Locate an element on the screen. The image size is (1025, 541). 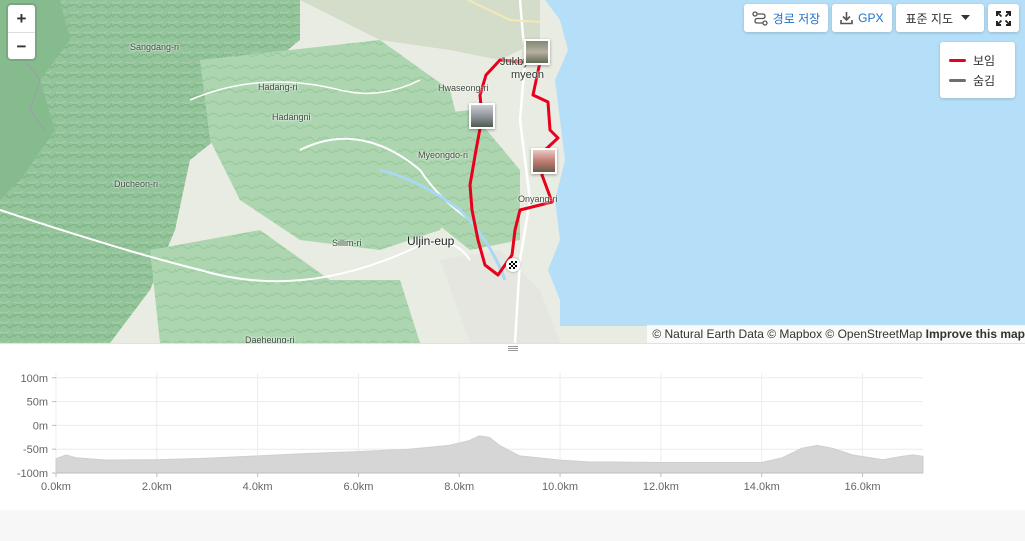
x-tick-label: 16.0km is located at coordinates (862, 487).